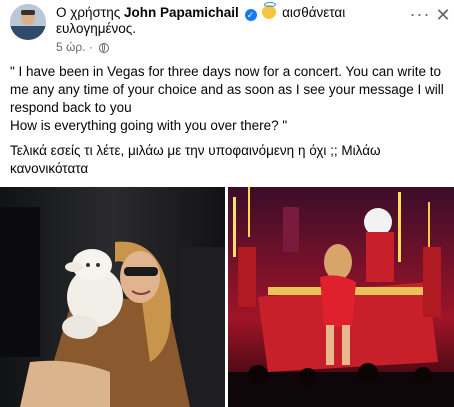 Image resolution: width=454 pixels, height=407 pixels. I want to click on globe-icon, so click(104, 48).